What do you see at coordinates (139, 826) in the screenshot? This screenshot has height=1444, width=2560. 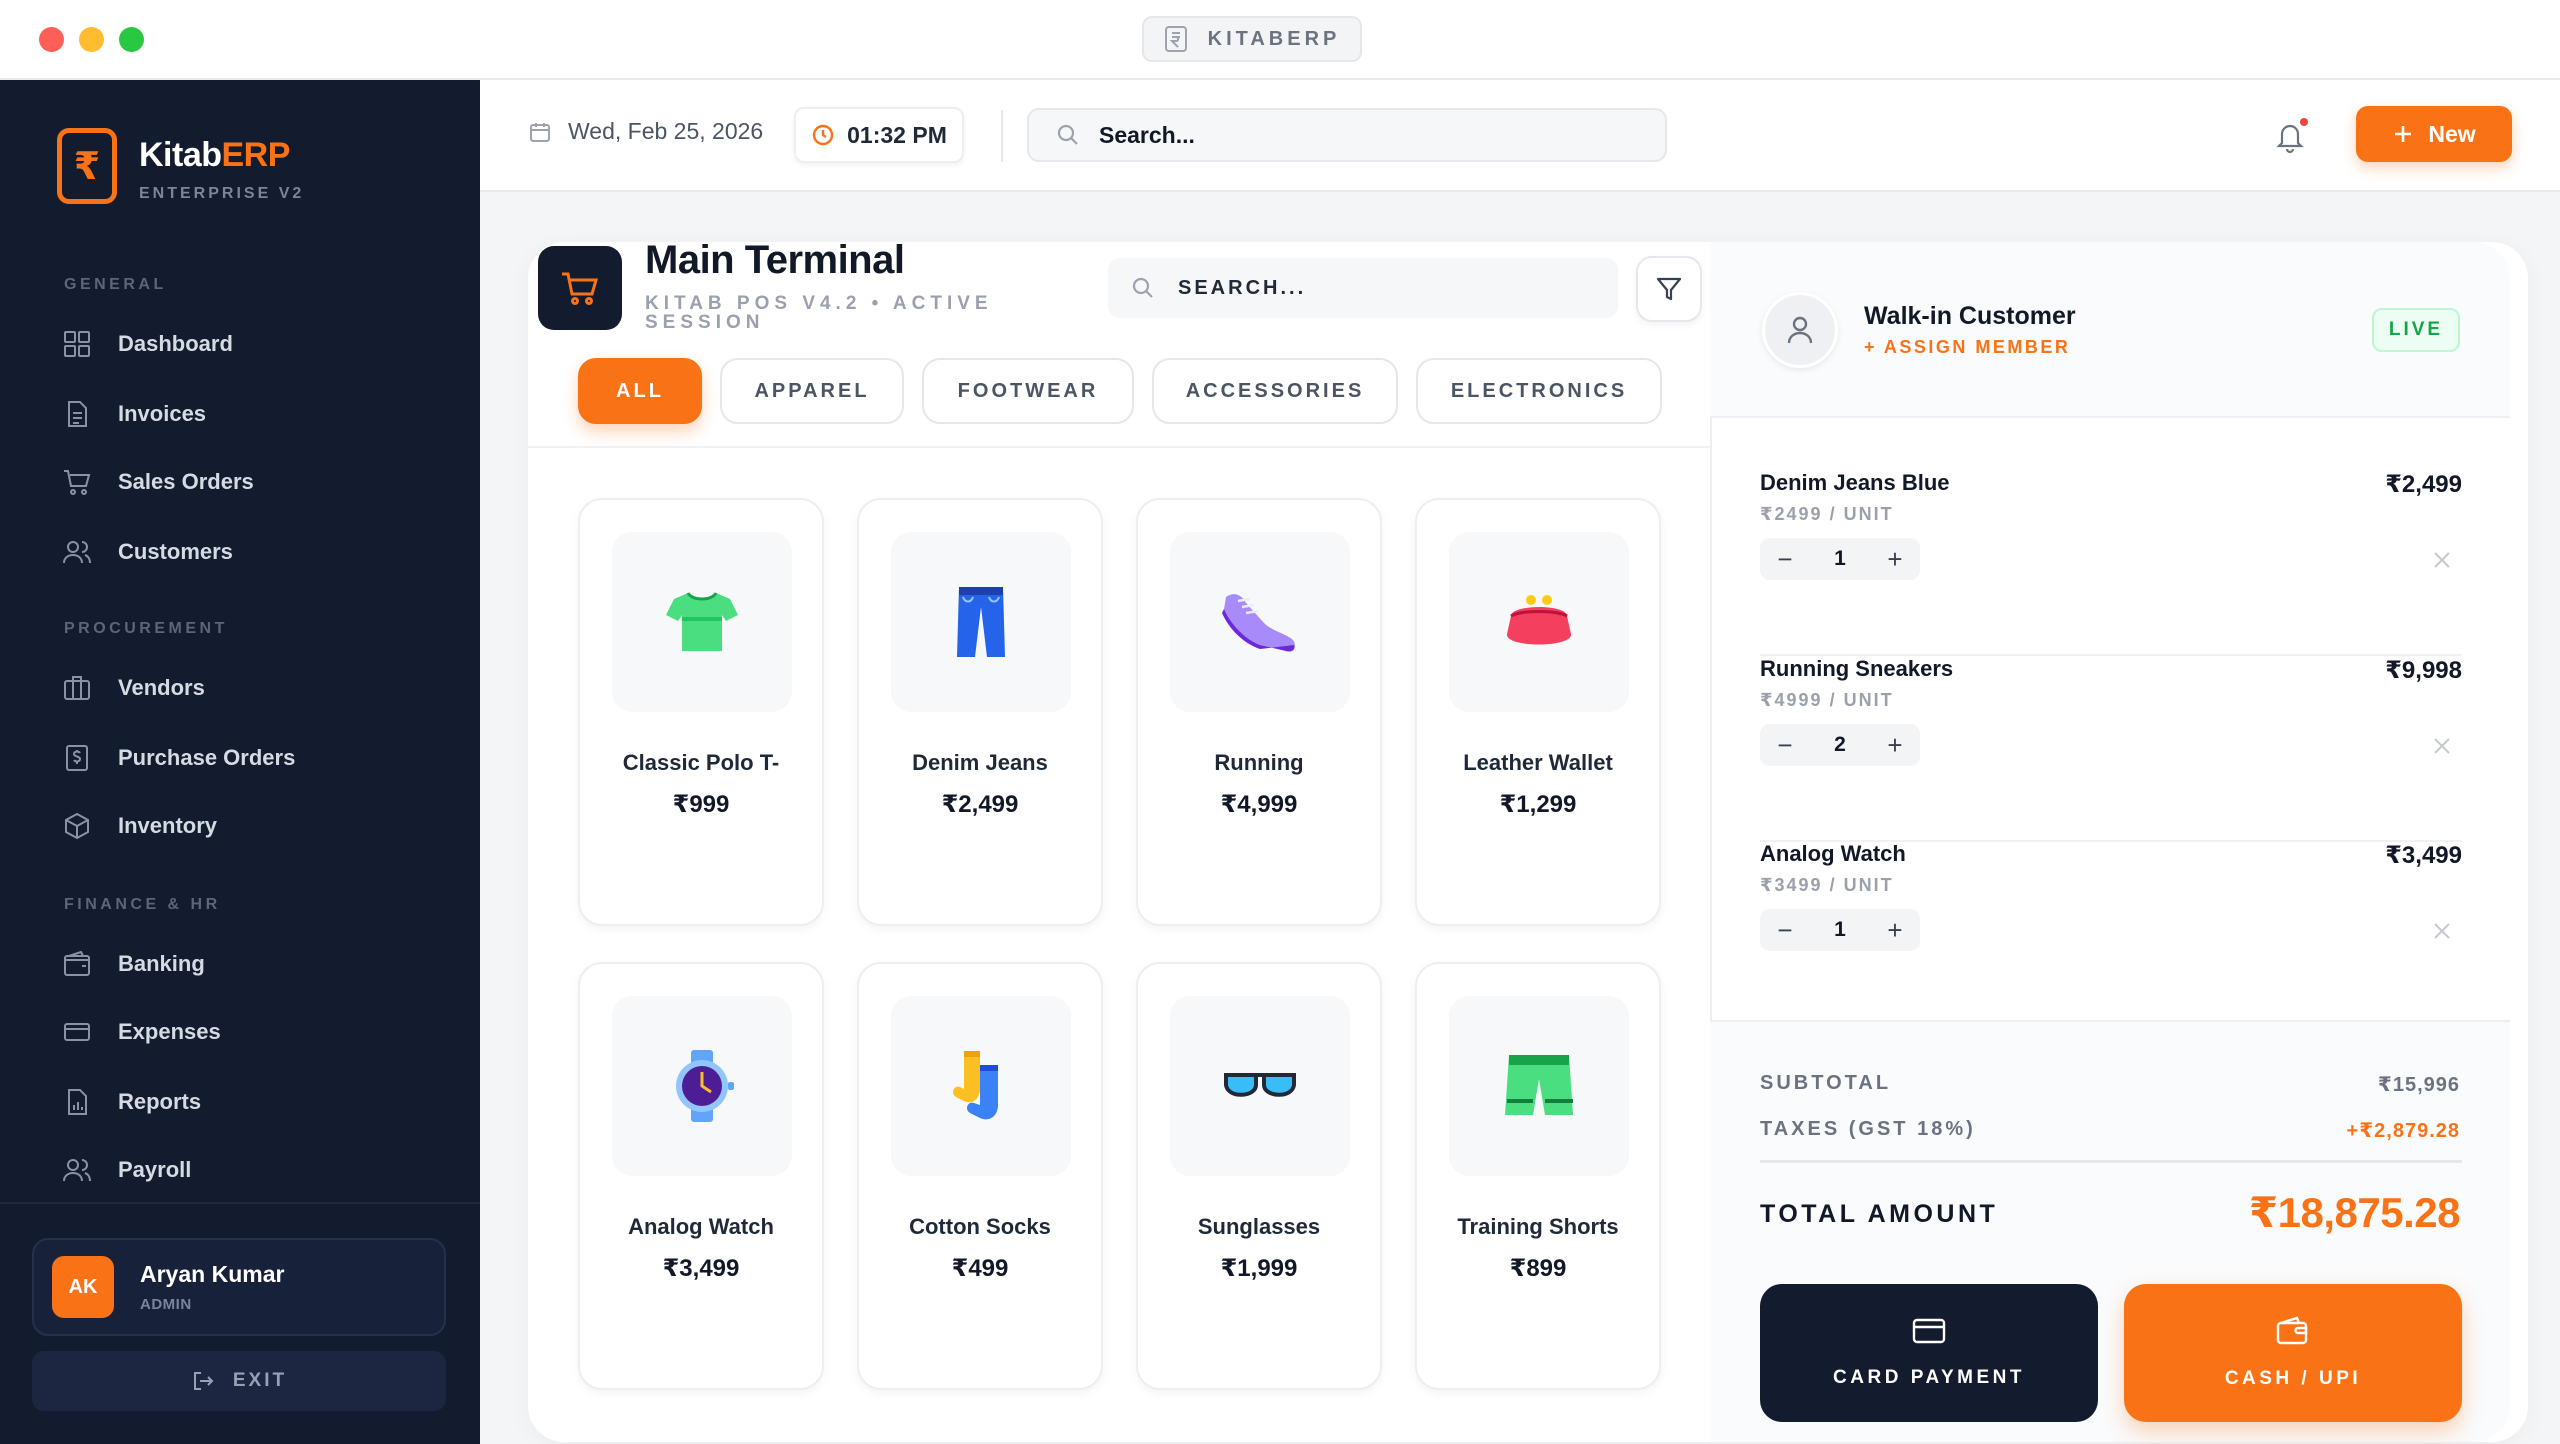 I see `sidebar-item-inventory: Inventory` at bounding box center [139, 826].